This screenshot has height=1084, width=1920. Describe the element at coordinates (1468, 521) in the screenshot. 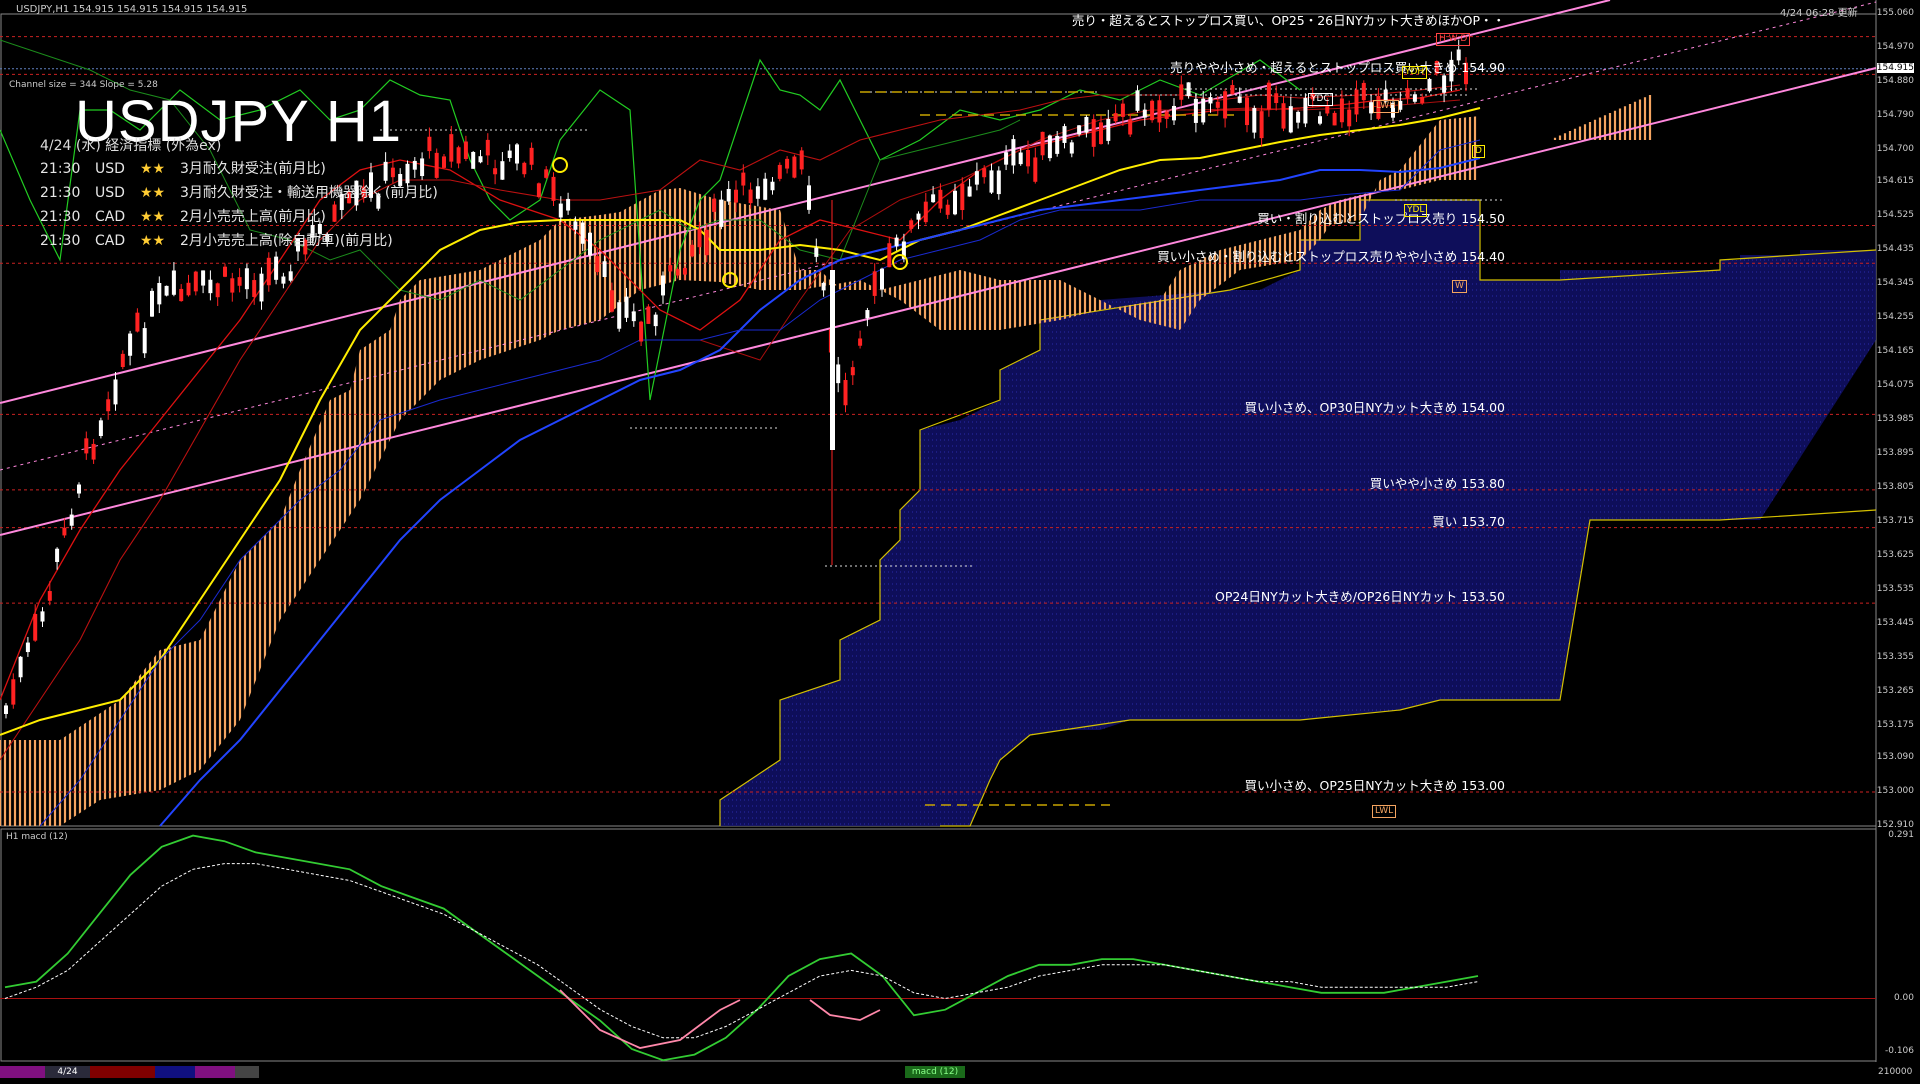

I see `level-label: 買い 153.70` at that location.